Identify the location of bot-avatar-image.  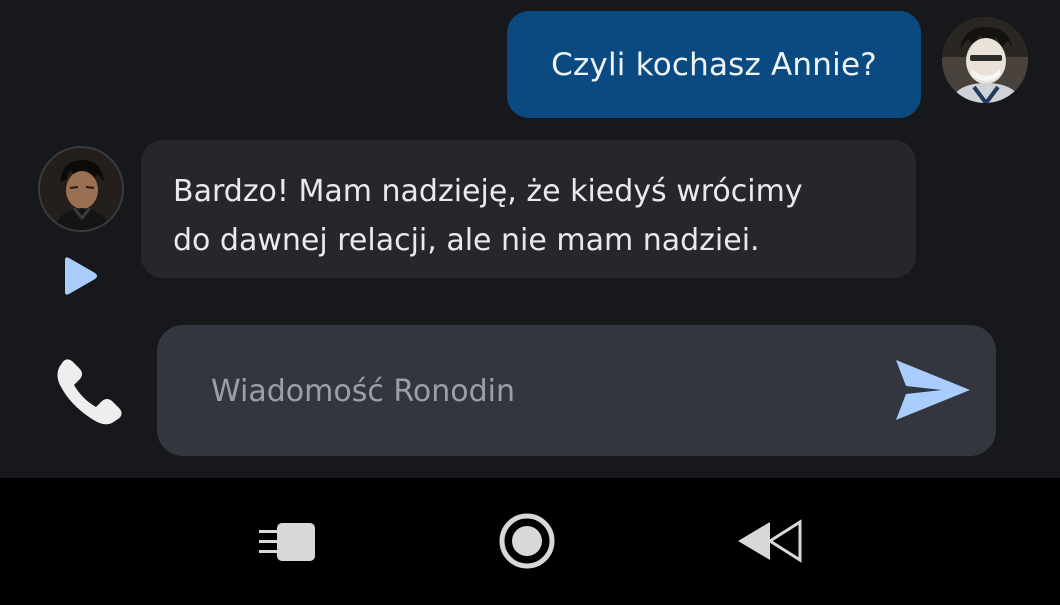
(81, 189).